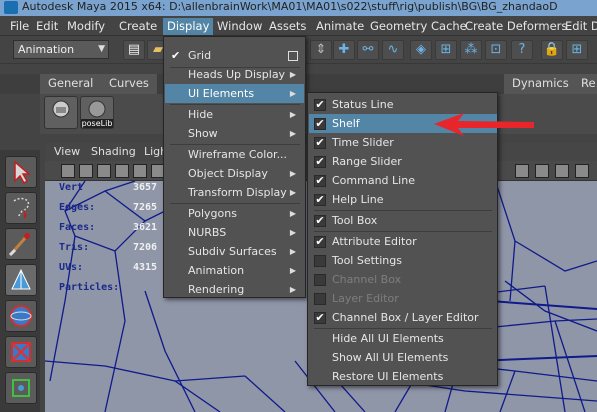 The image size is (597, 412). Describe the element at coordinates (368, 50) in the screenshot. I see `snap-curve-icon: ⚯` at that location.